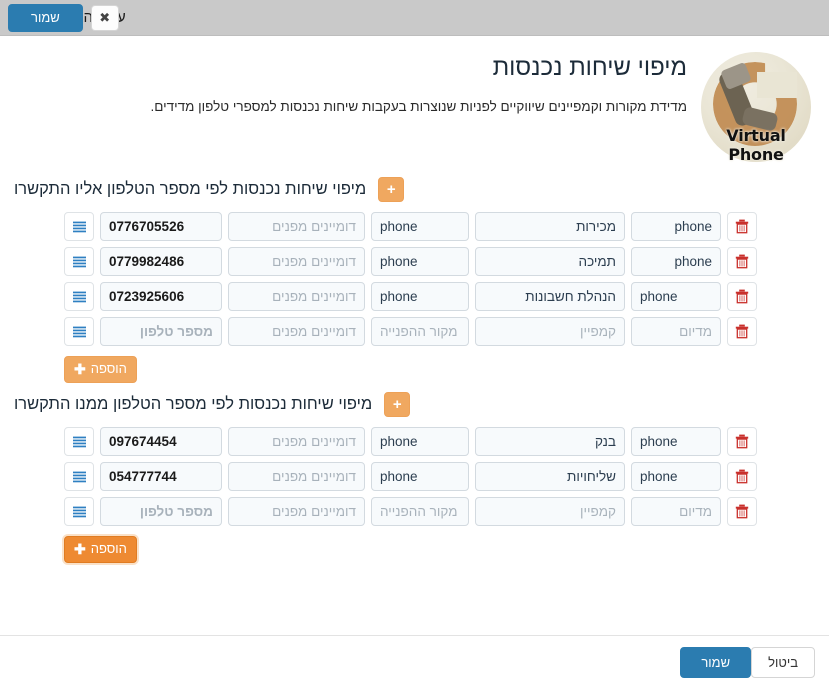 The image size is (829, 688). Describe the element at coordinates (414, 661) in the screenshot. I see `dialog-footer: ביטול שמור` at that location.